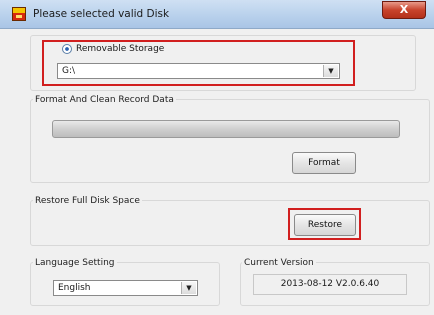 The height and width of the screenshot is (315, 434). Describe the element at coordinates (125, 288) in the screenshot. I see `language-select: English ▼` at that location.